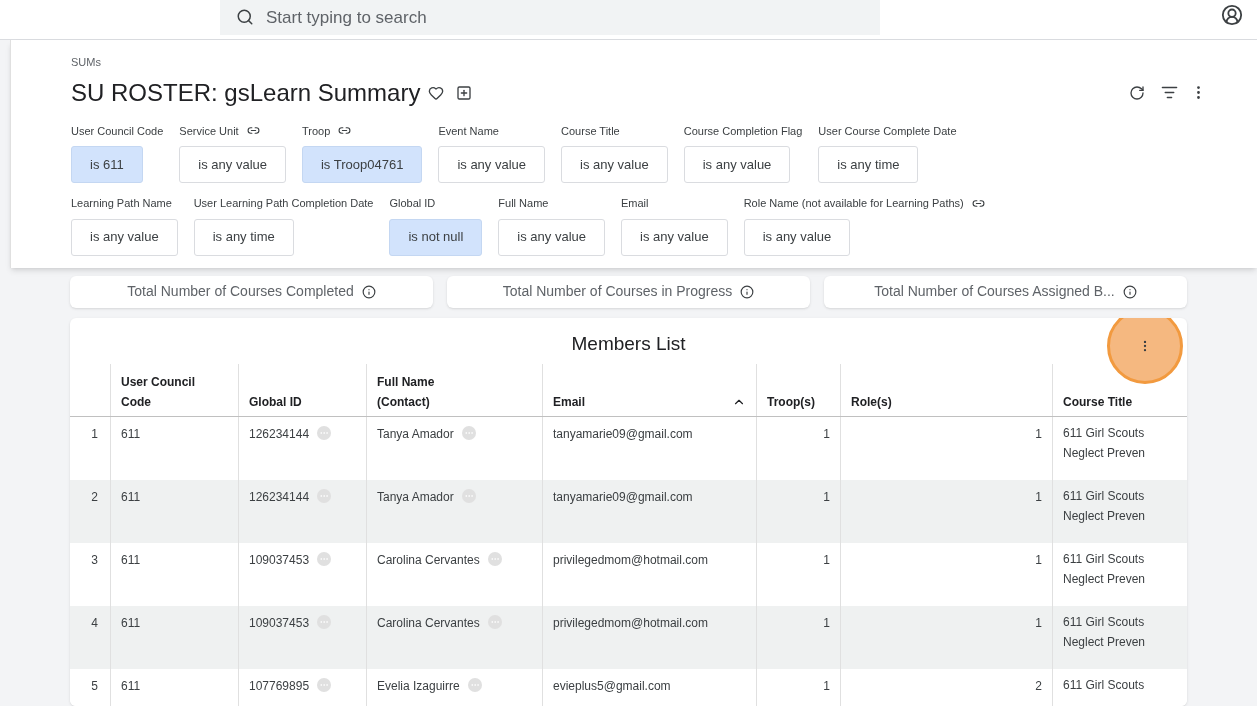  What do you see at coordinates (569, 402) in the screenshot?
I see `column-header: Email` at bounding box center [569, 402].